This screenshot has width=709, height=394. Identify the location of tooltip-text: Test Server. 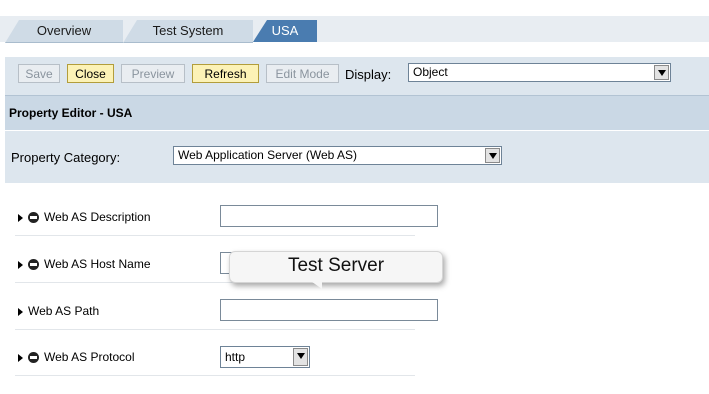
(336, 265).